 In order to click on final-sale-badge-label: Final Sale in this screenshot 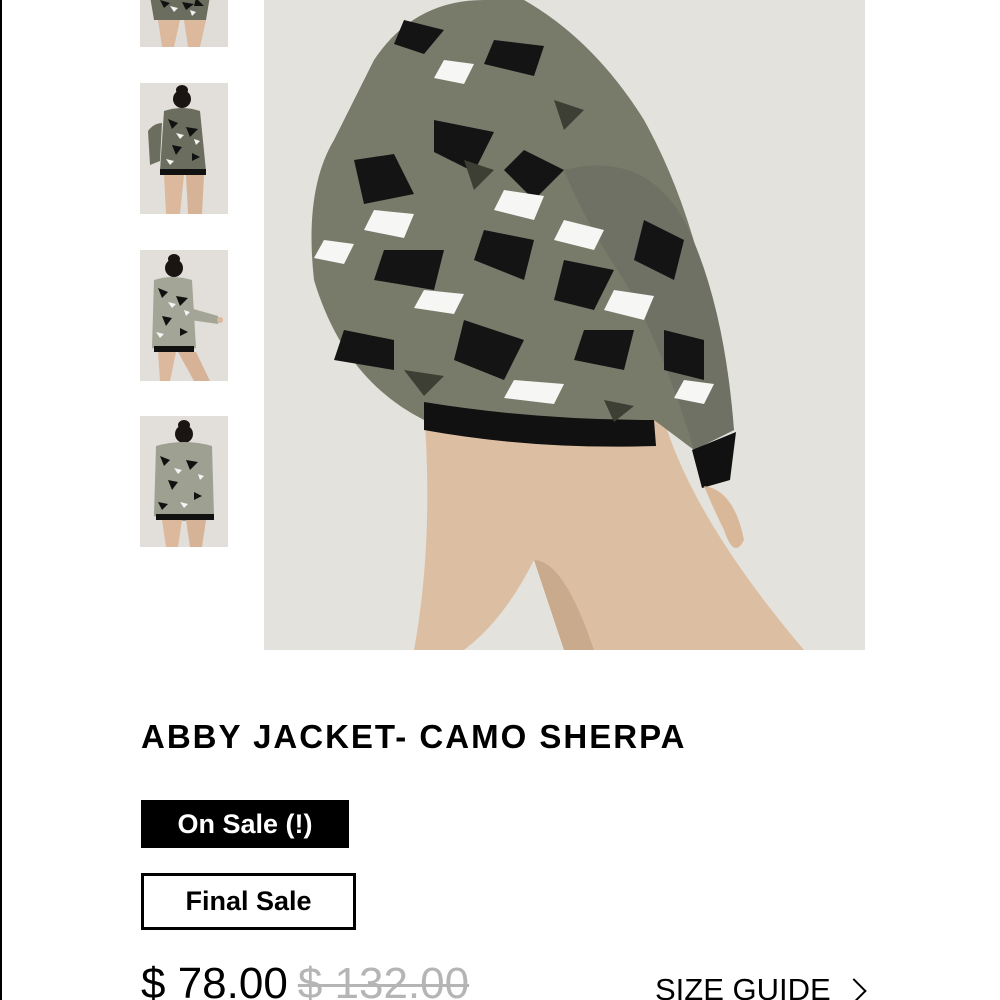, I will do `click(248, 901)`.